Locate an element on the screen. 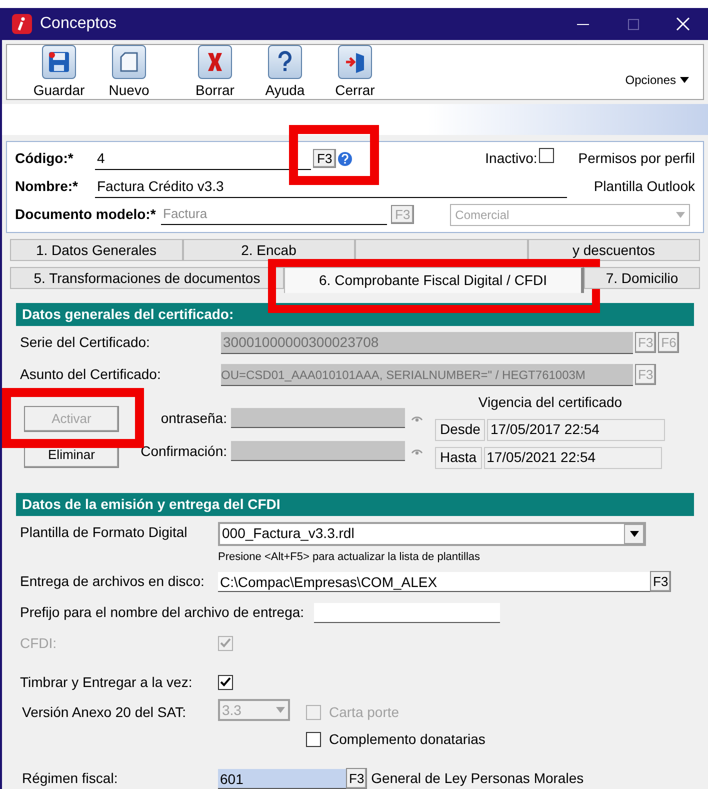  dropdown-button is located at coordinates (634, 534).